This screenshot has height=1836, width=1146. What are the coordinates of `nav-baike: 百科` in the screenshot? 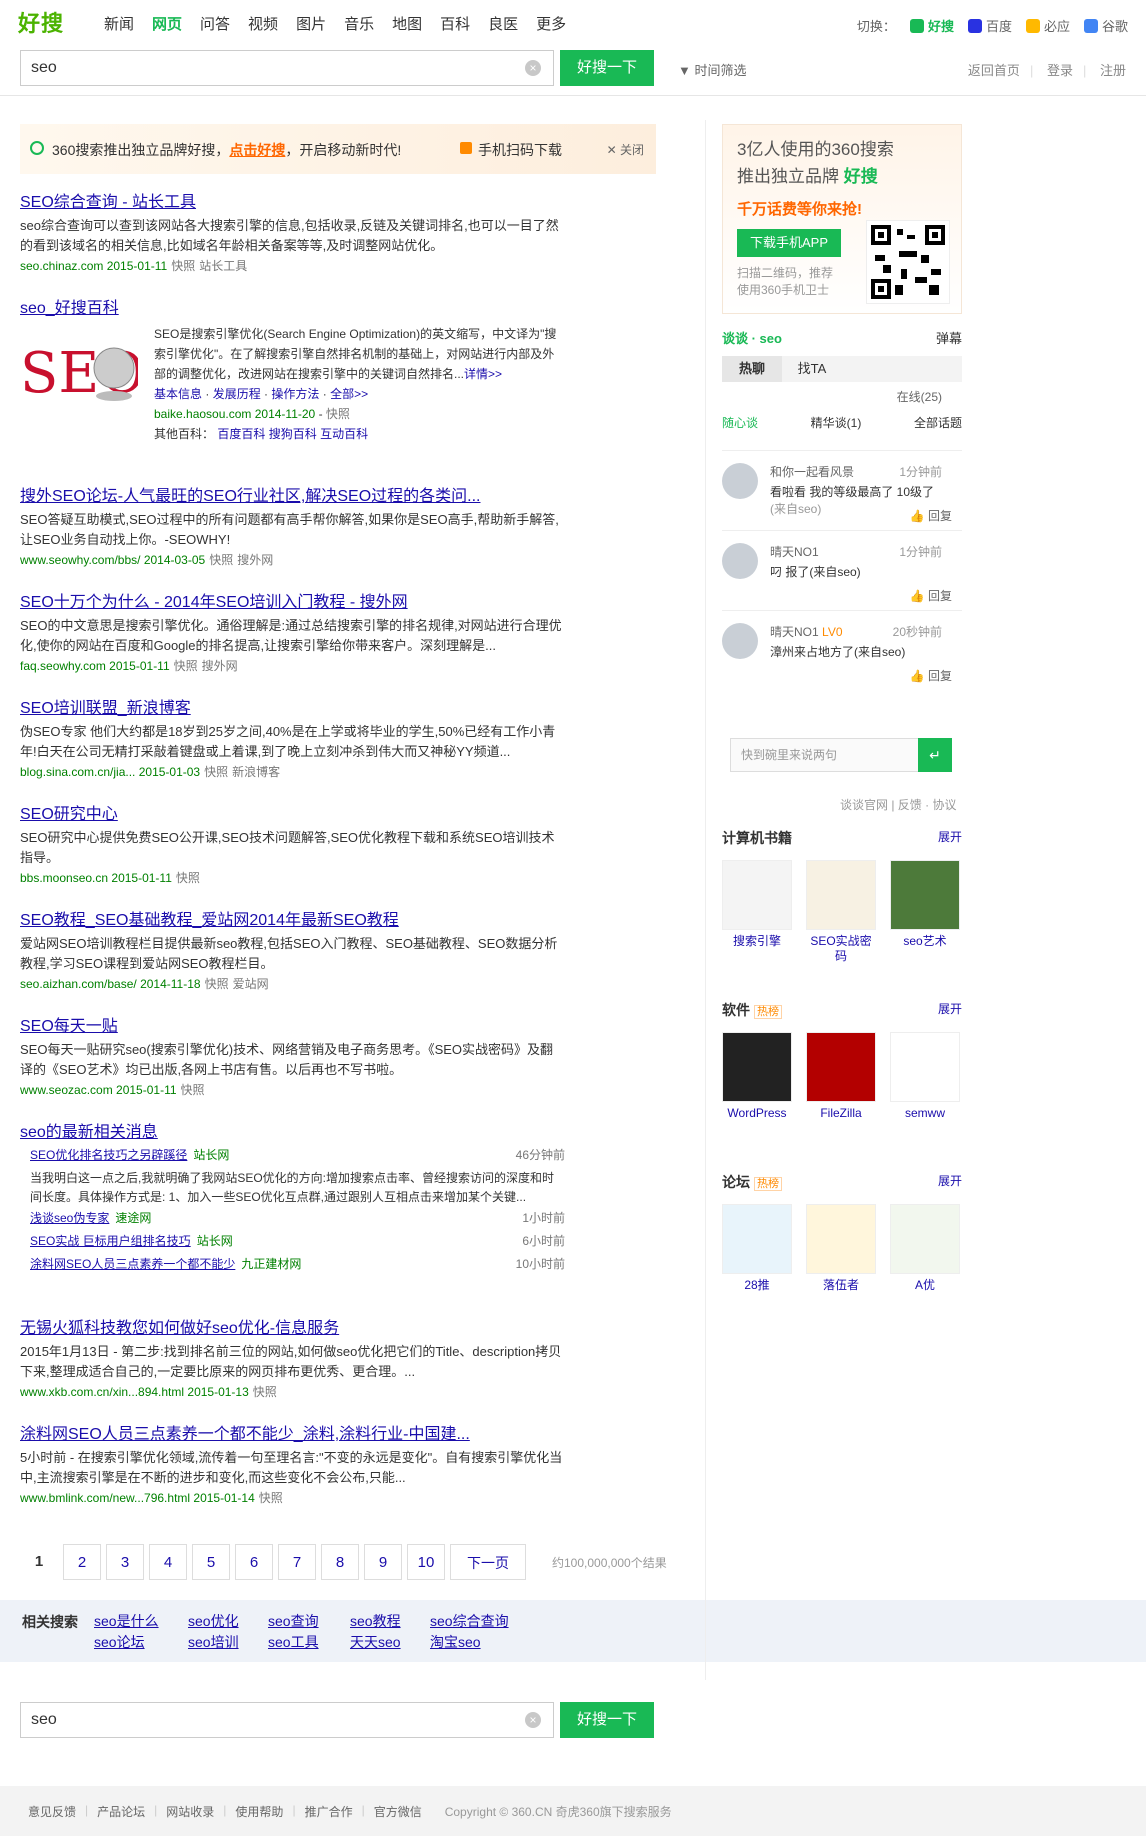 It's located at (455, 25).